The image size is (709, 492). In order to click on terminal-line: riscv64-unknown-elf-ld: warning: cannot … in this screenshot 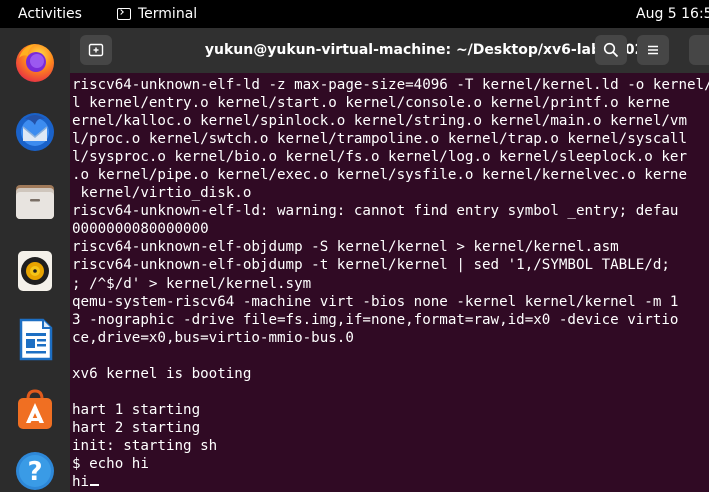, I will do `click(375, 211)`.